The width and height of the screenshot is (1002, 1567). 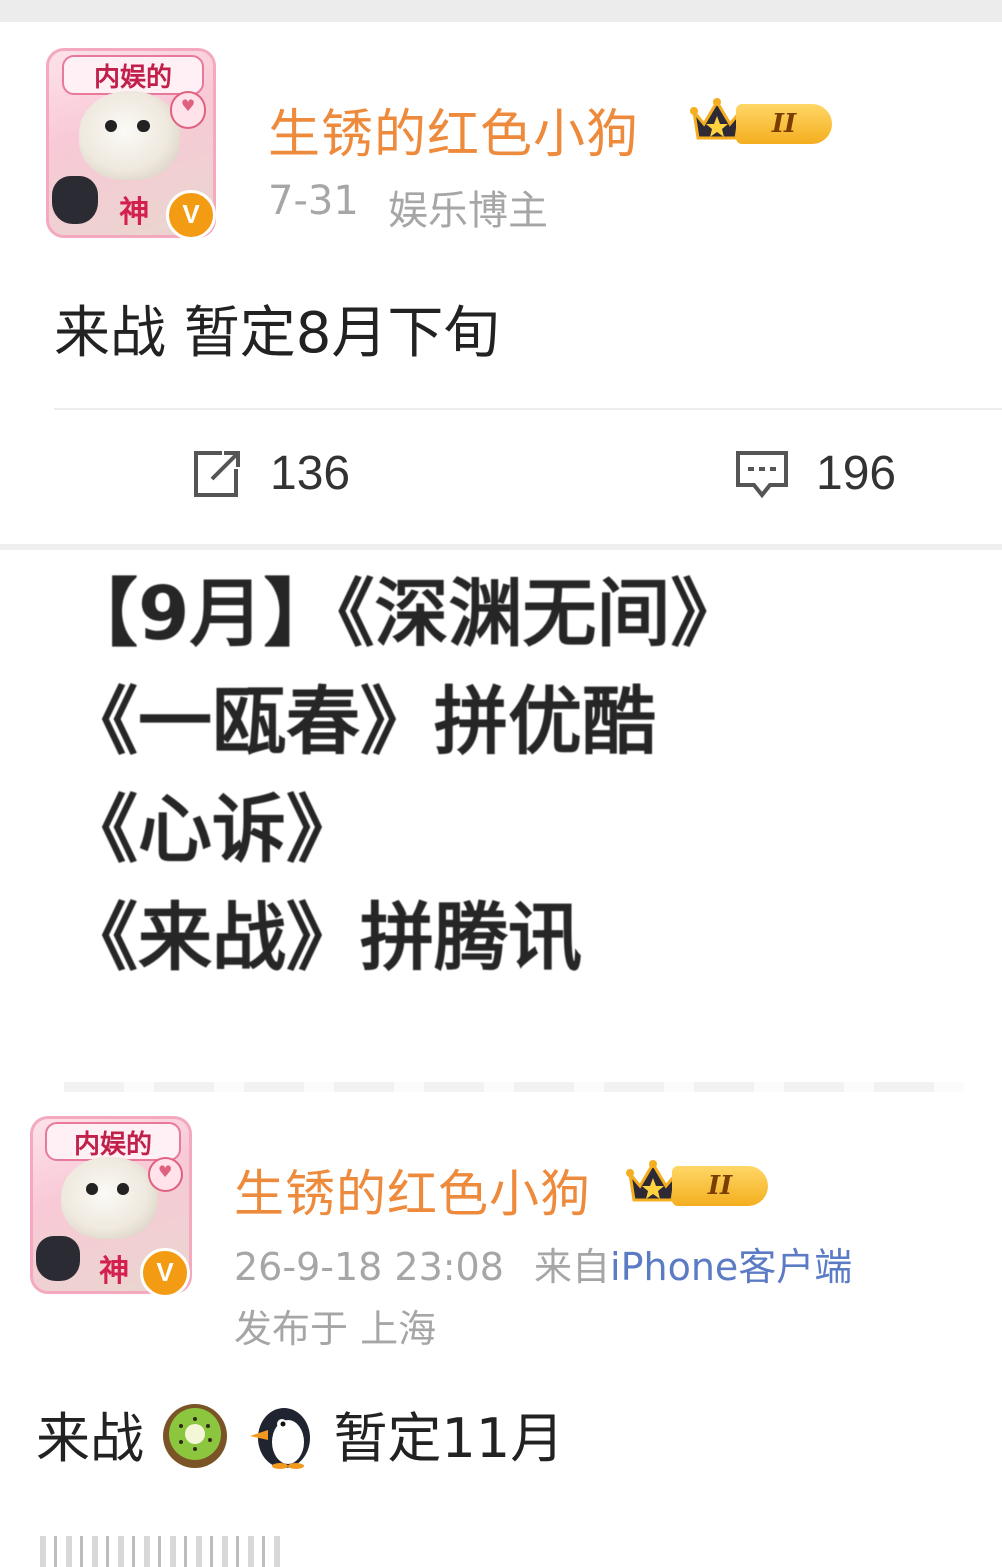 I want to click on top-gap-strip, so click(x=501, y=11).